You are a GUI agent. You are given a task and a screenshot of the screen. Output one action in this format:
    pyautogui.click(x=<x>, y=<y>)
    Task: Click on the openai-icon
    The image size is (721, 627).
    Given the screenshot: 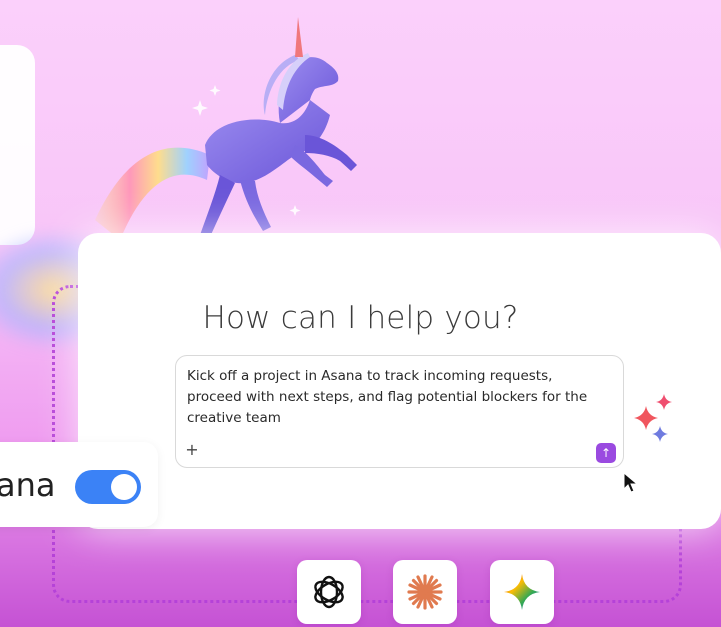 What is the action you would take?
    pyautogui.click(x=329, y=592)
    